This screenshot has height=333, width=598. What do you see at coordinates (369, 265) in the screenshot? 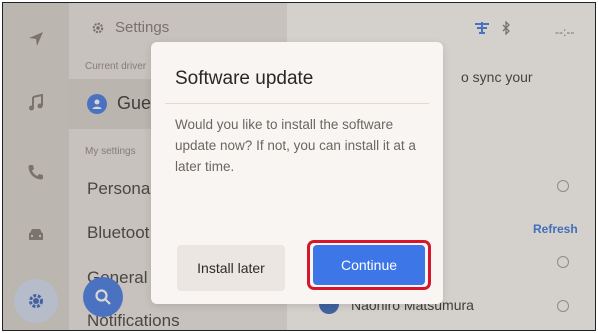
I see `continue-button: Continue` at bounding box center [369, 265].